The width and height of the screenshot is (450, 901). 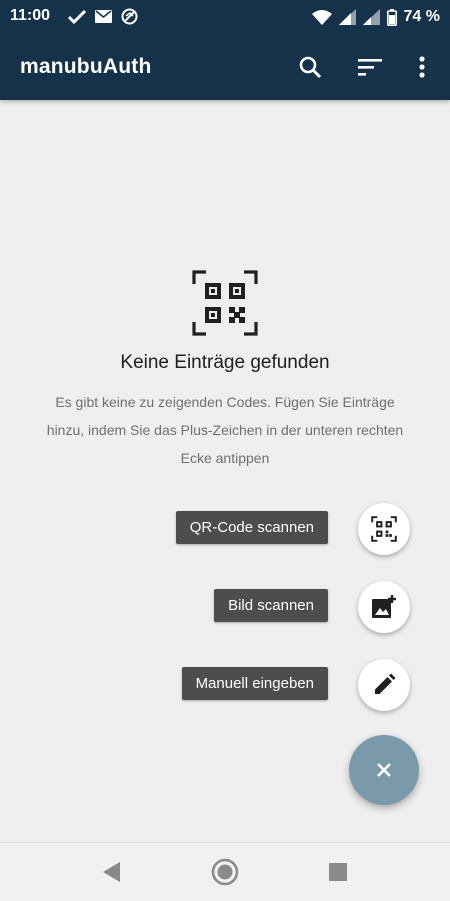 I want to click on battery-percentage: 74 %, so click(x=421, y=16).